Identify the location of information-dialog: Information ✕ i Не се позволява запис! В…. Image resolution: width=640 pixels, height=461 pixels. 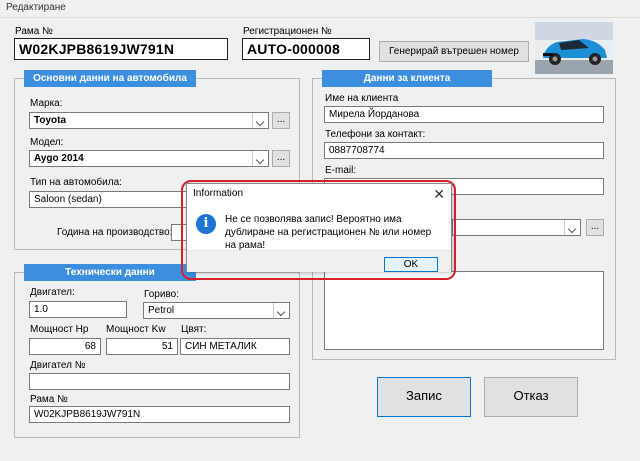
(319, 227).